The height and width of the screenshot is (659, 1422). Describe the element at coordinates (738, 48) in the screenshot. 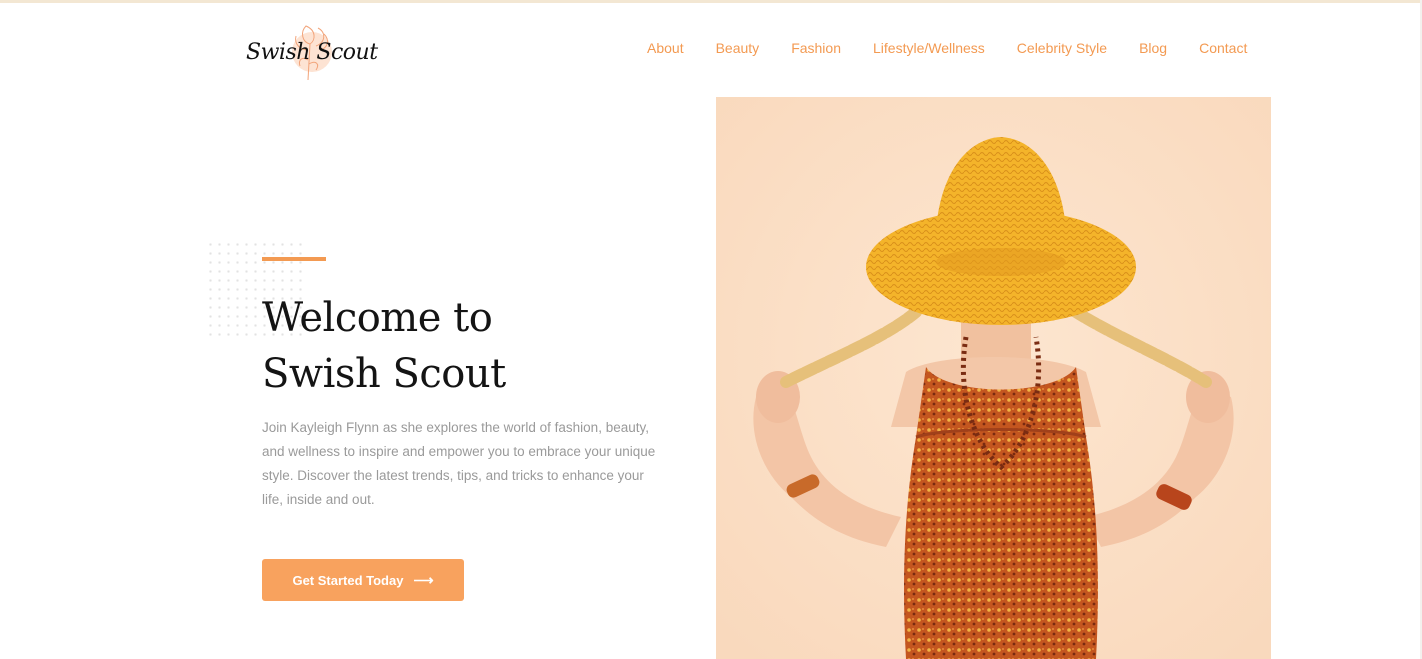

I see `nav-item-beauty: Beauty` at that location.